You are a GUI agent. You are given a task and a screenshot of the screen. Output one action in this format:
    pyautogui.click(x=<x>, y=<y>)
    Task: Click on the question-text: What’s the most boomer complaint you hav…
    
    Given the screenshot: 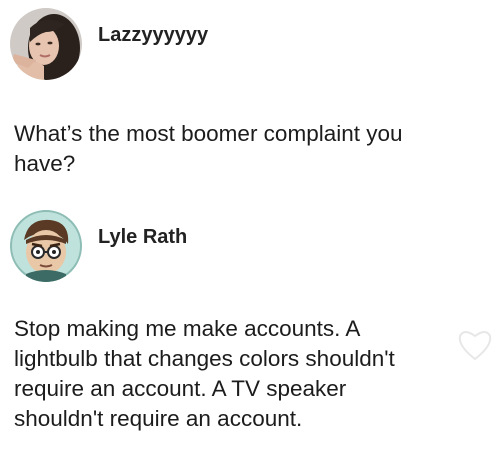 What is the action you would take?
    pyautogui.click(x=208, y=148)
    